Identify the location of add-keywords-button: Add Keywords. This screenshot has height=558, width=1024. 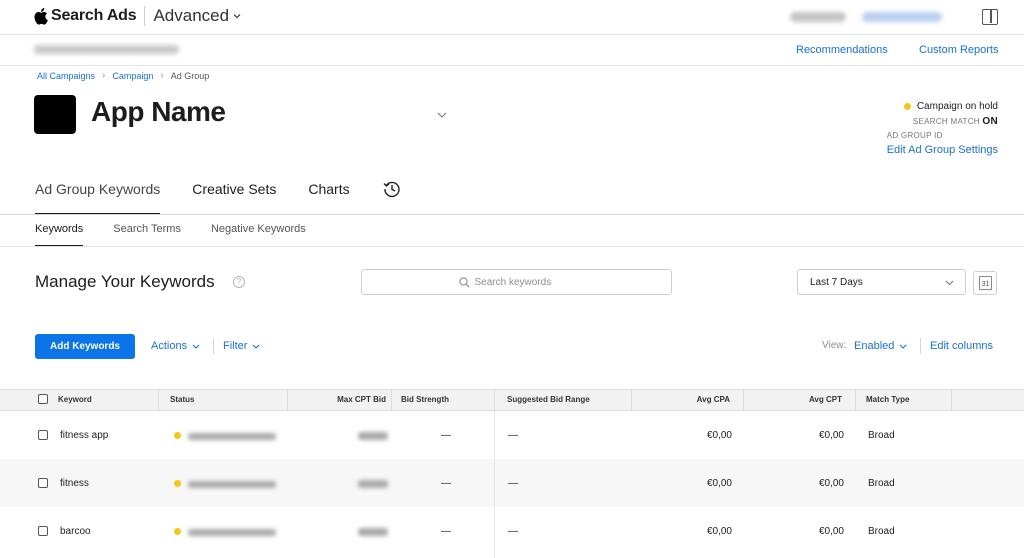
(85, 346).